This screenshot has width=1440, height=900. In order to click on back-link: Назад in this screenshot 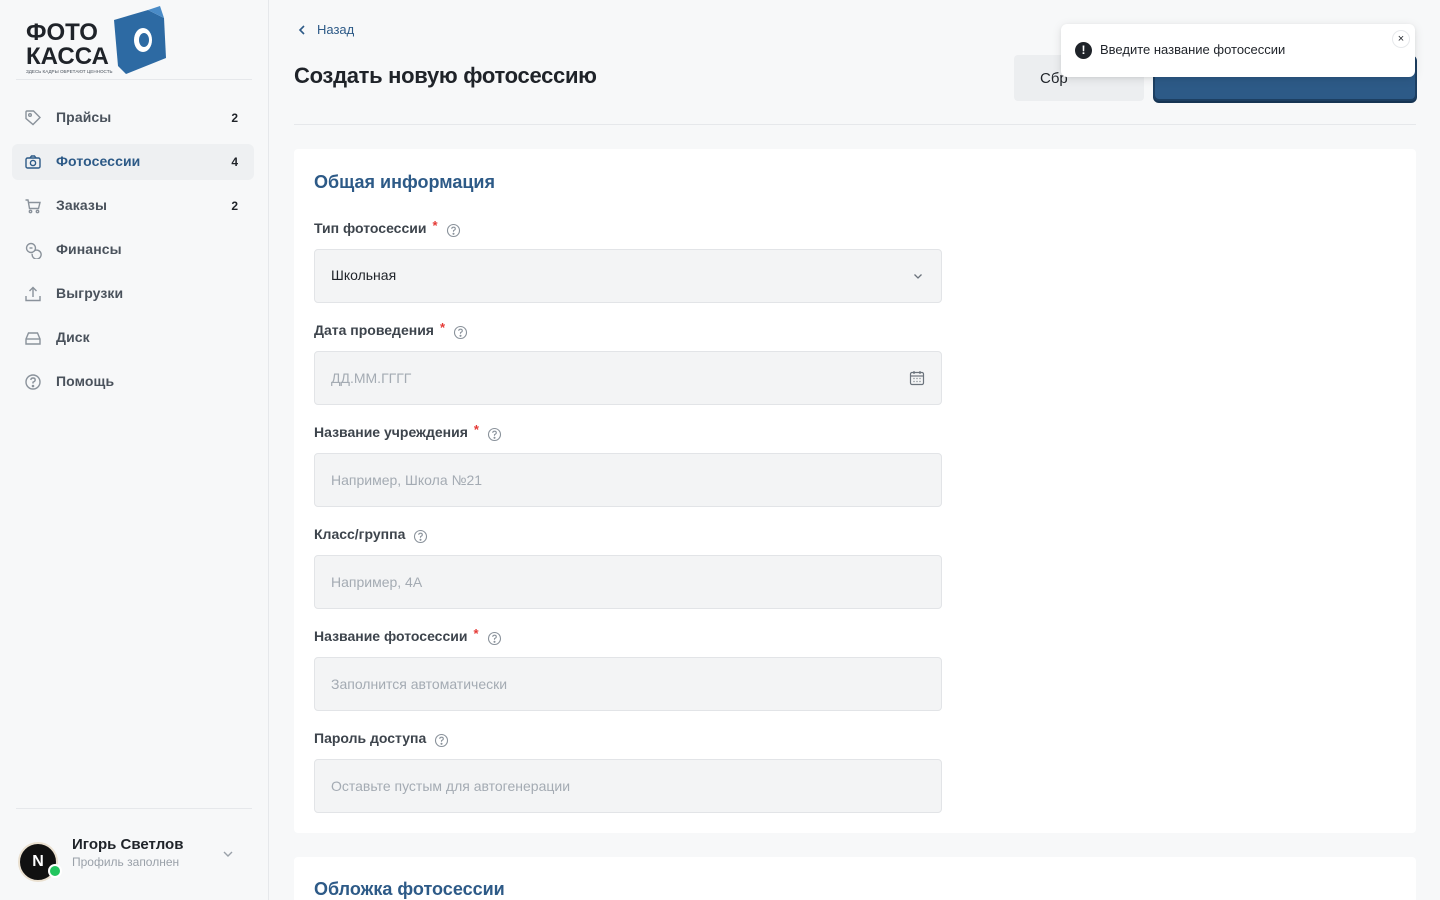, I will do `click(325, 29)`.